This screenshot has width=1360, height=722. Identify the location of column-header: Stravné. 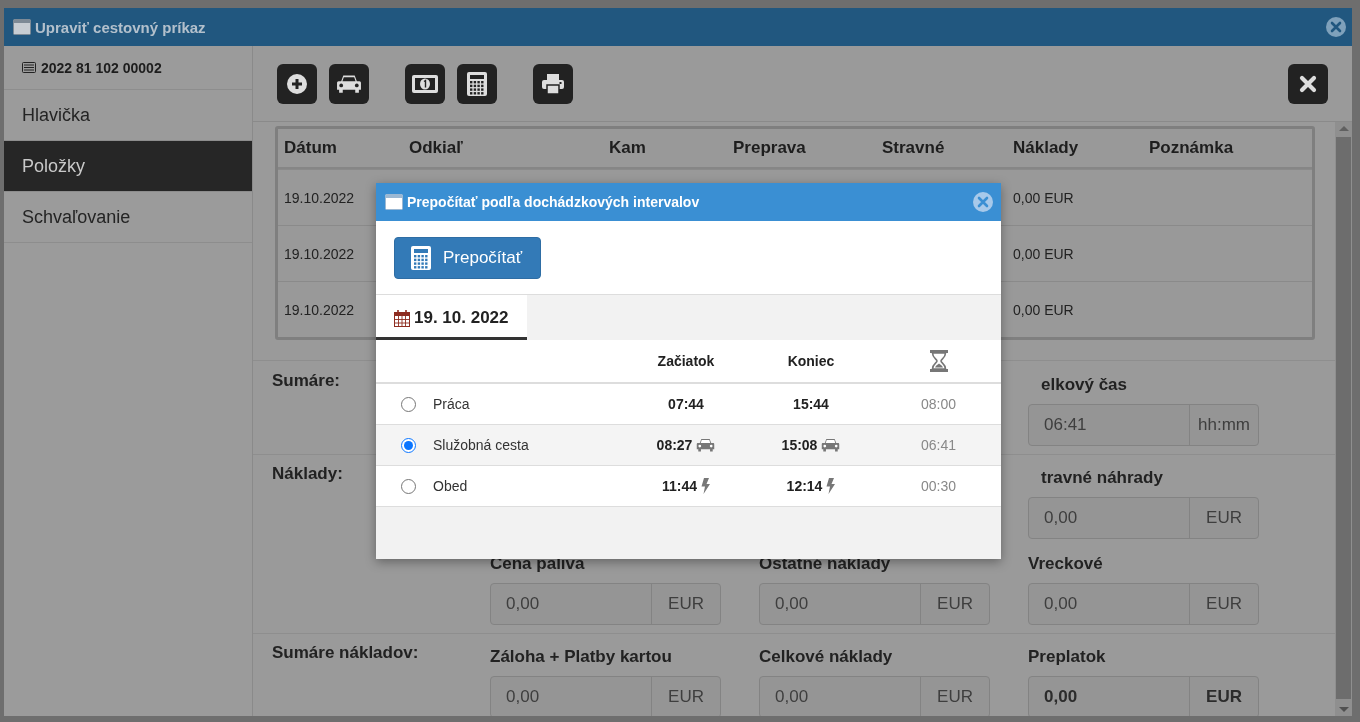
(913, 148).